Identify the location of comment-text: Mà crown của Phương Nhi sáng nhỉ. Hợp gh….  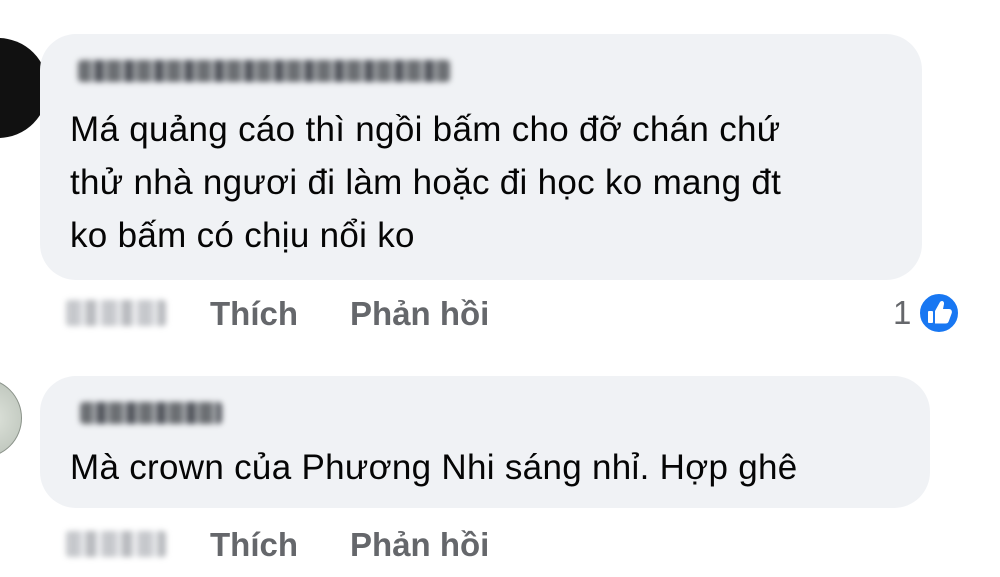
(434, 467).